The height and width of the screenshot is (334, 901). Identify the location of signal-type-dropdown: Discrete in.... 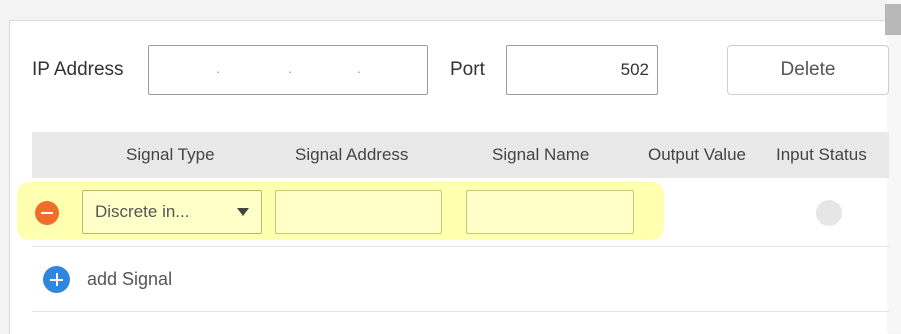
(172, 212).